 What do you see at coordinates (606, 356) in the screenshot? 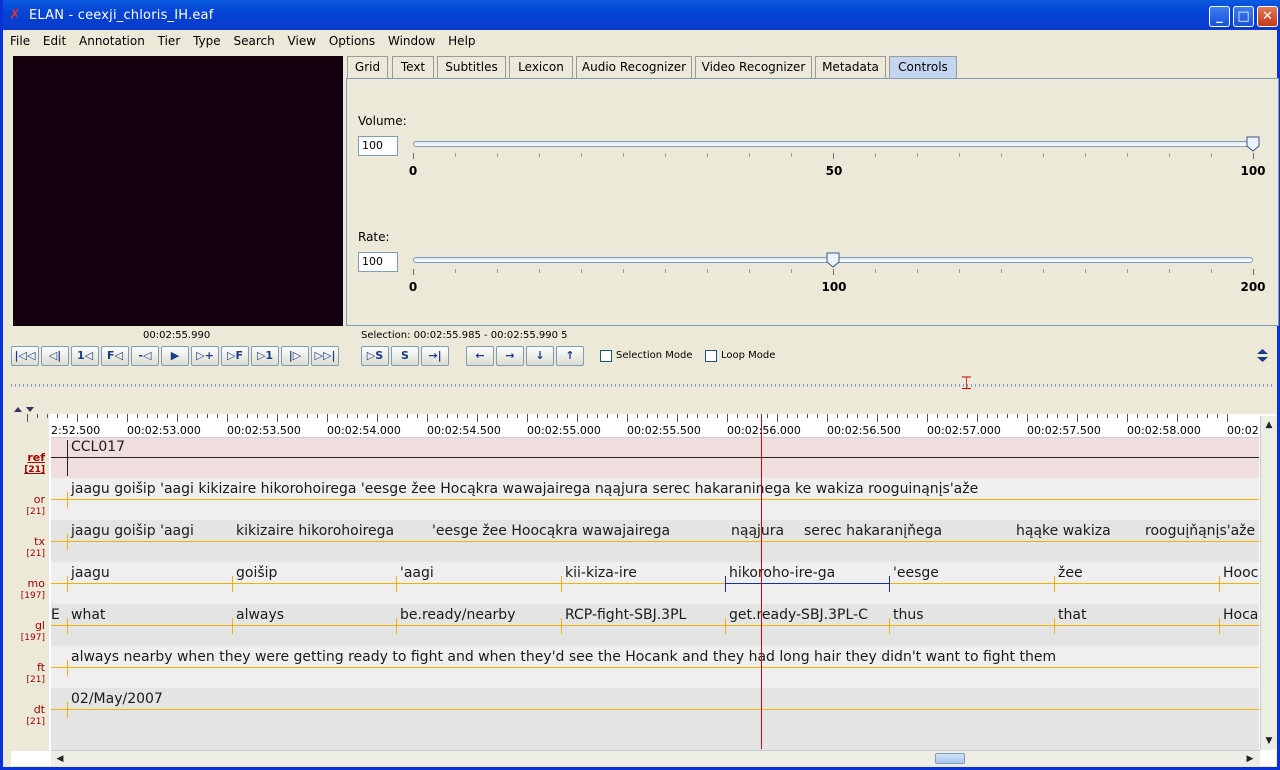
I see `selection-mode-checkbox` at bounding box center [606, 356].